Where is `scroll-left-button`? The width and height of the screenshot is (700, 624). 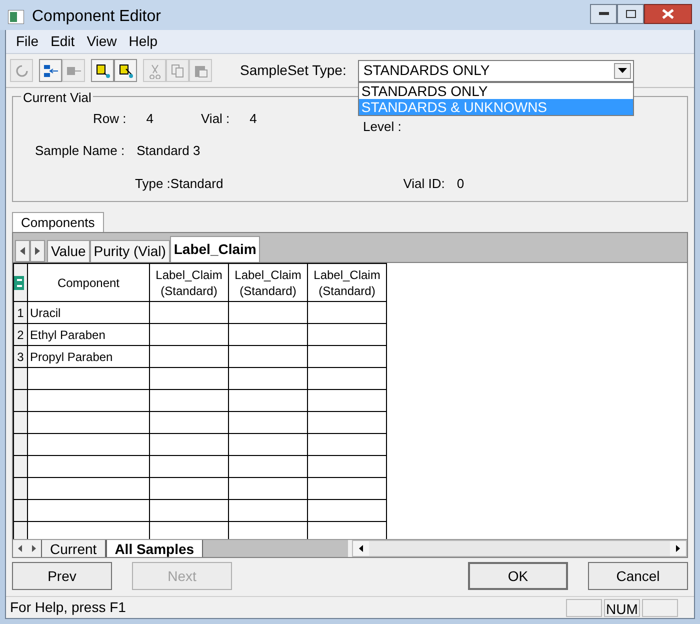 scroll-left-button is located at coordinates (22, 251).